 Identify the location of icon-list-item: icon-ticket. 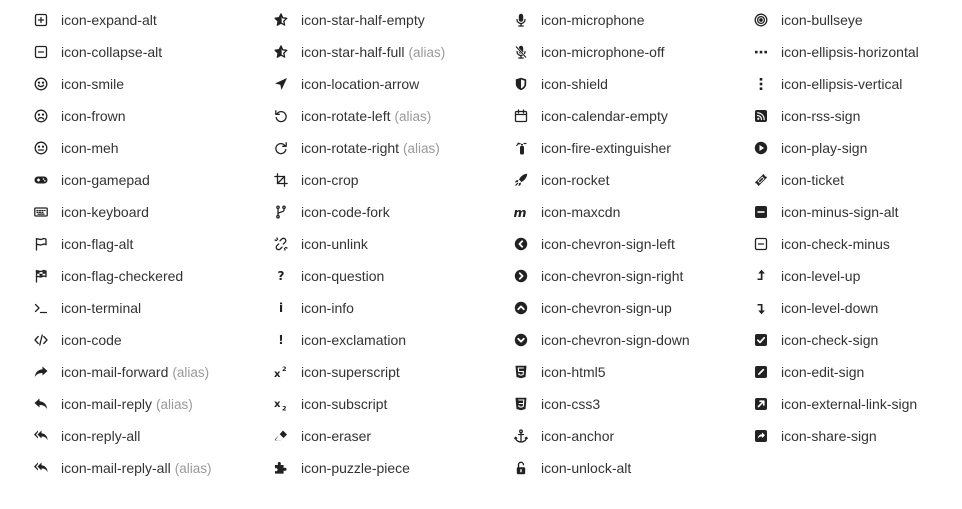
(858, 180).